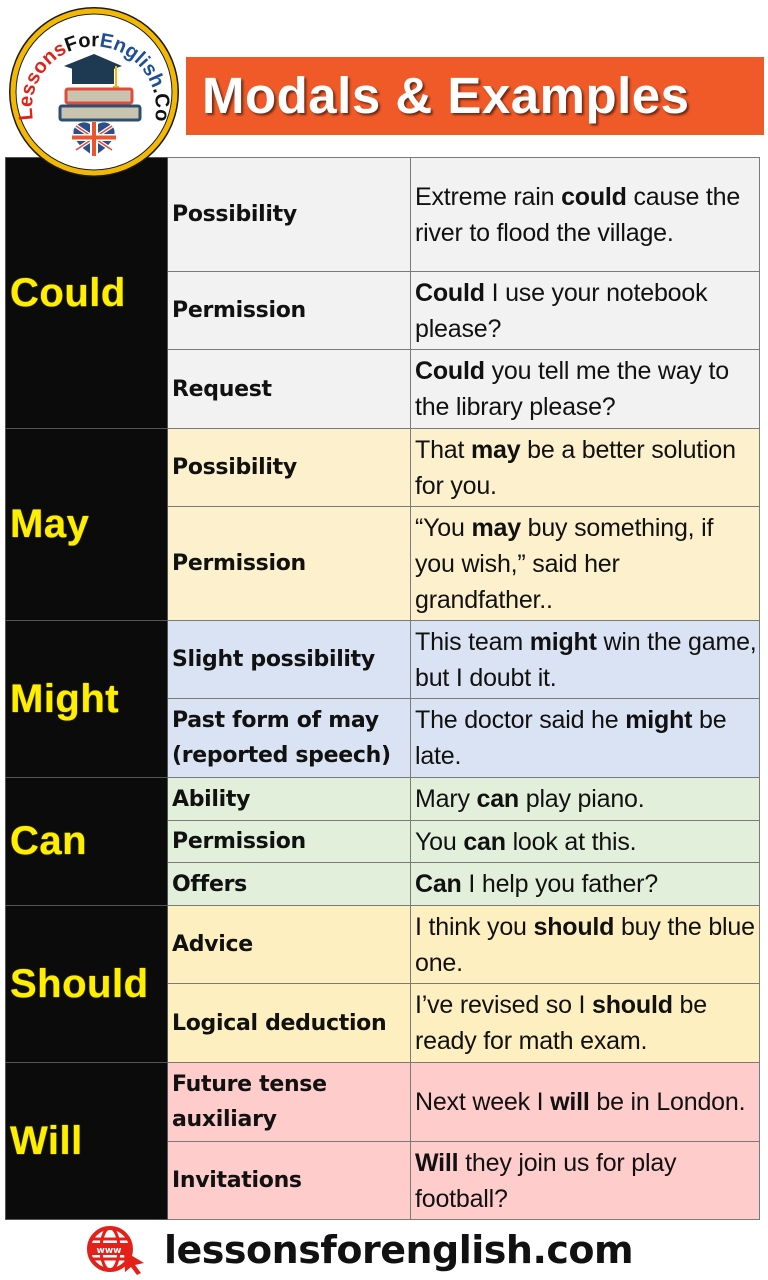 Image resolution: width=768 pixels, height=1280 pixels. I want to click on www-globe-cursor-icon: www, so click(115, 1250).